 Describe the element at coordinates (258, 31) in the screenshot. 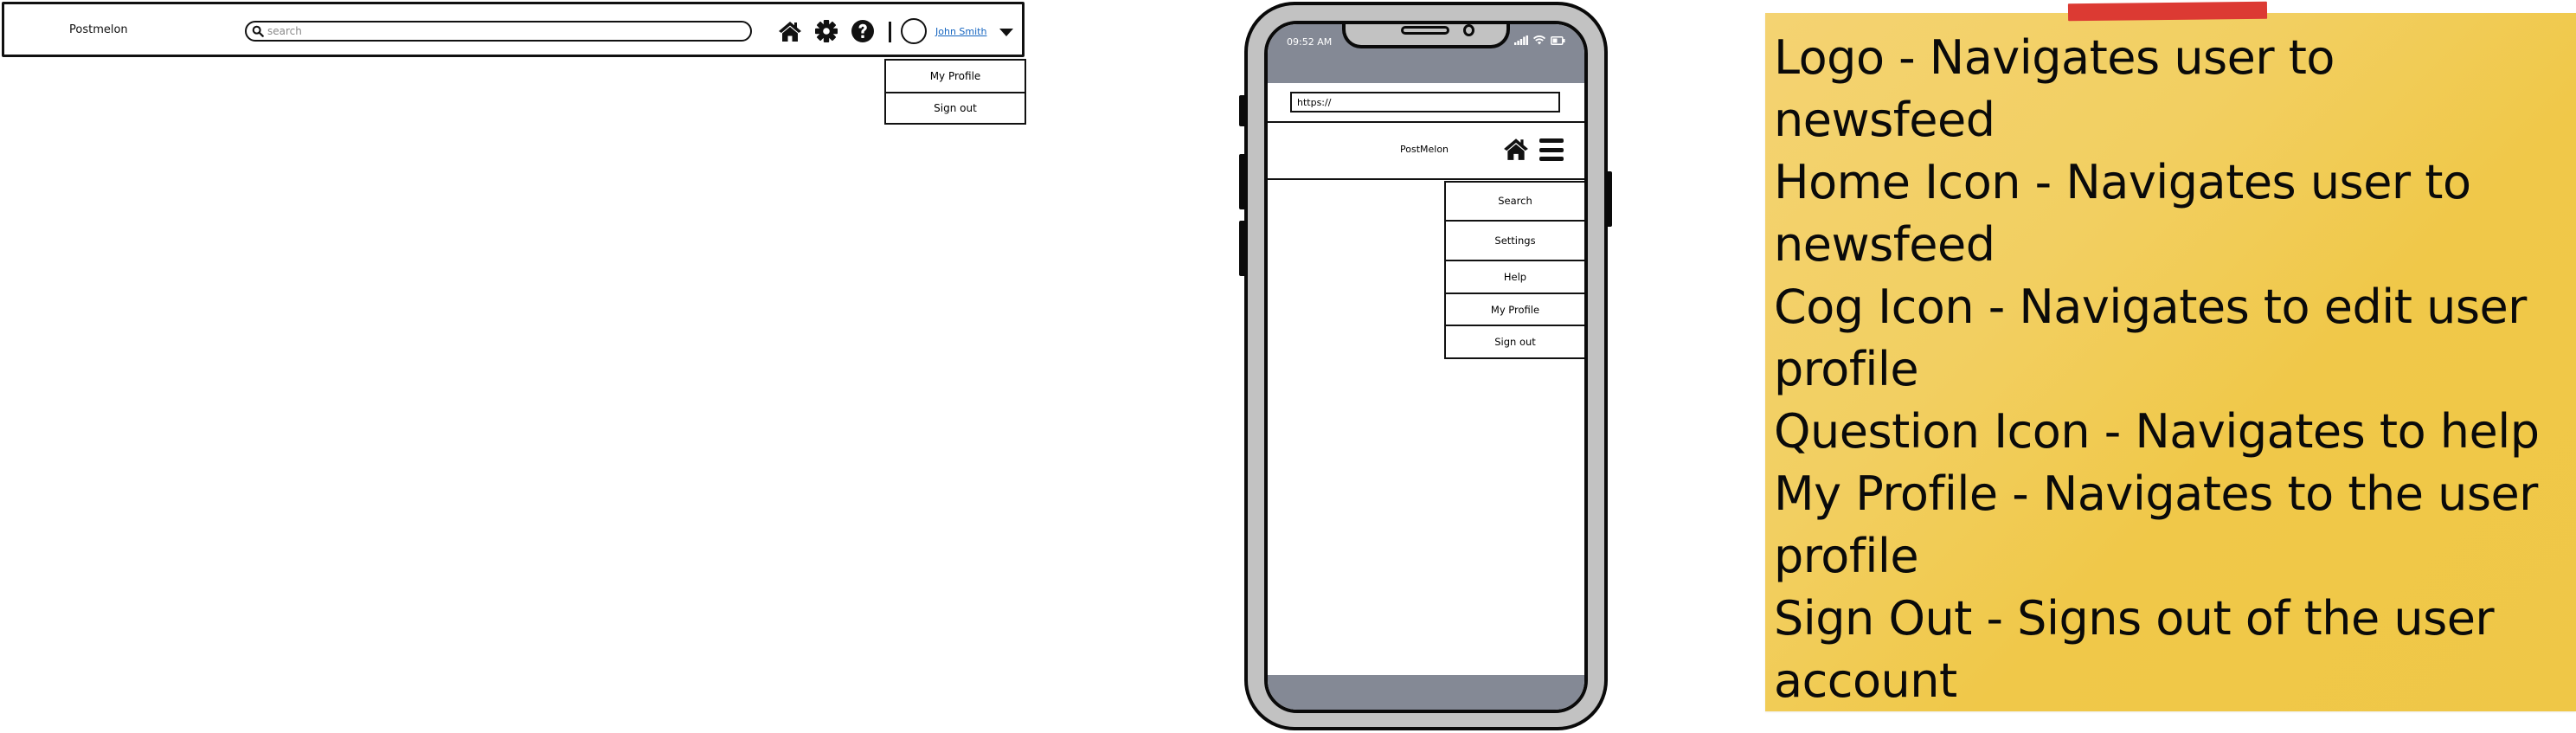

I see `search-icon` at that location.